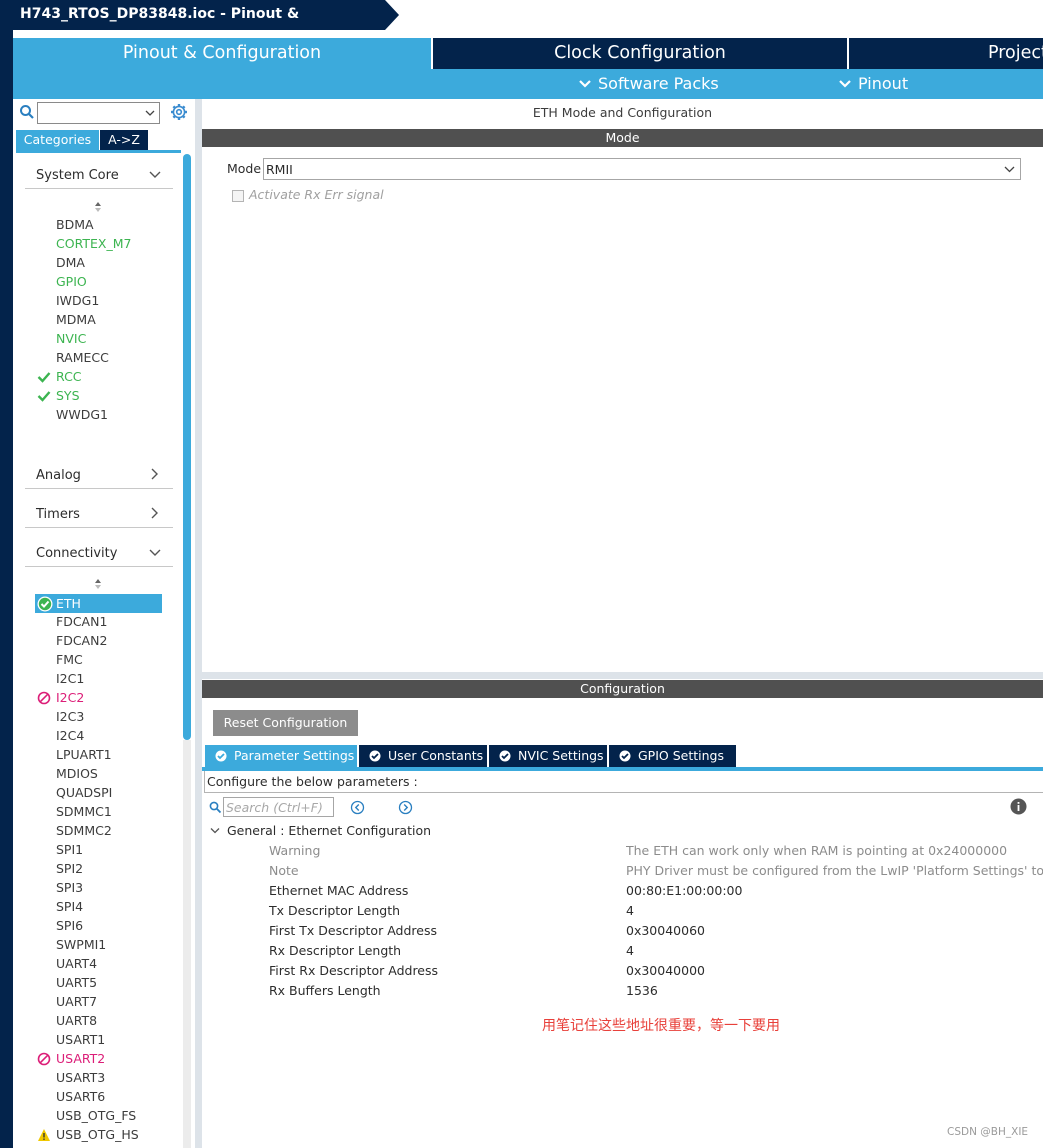  What do you see at coordinates (97, 1134) in the screenshot?
I see `list-item-usb-otg-hs: USB_OTG_HS` at bounding box center [97, 1134].